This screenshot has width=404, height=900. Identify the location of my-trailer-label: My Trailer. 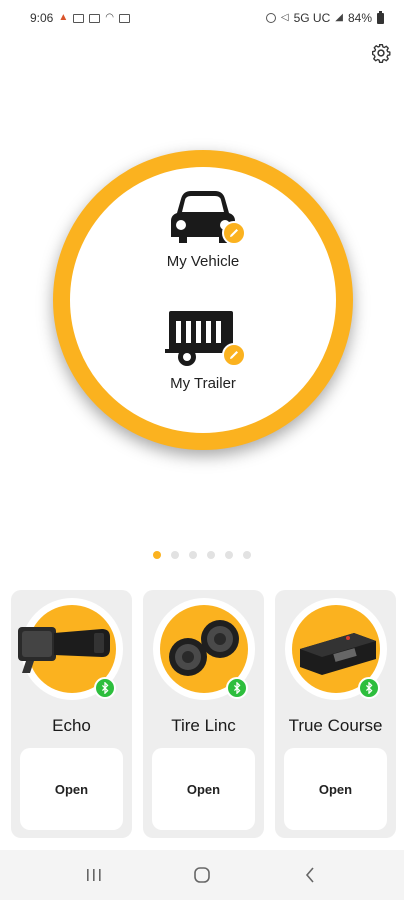
(203, 383).